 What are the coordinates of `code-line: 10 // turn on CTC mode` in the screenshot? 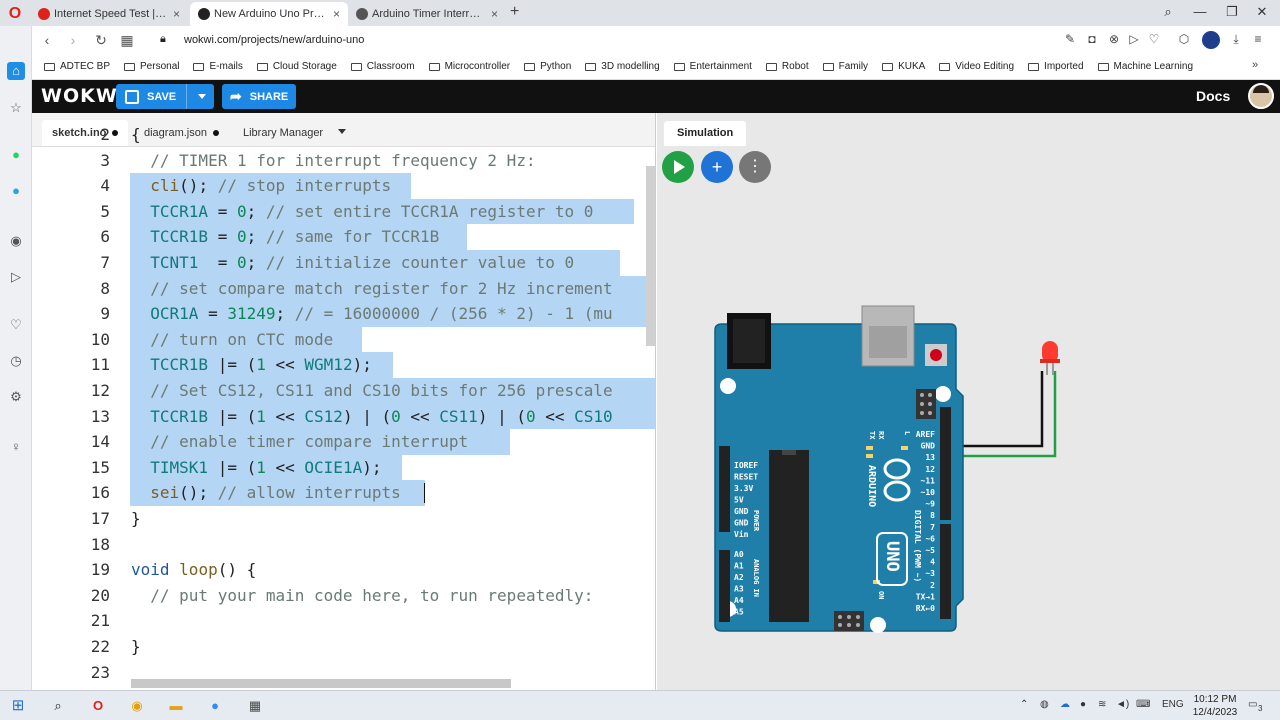 It's located at (343, 339).